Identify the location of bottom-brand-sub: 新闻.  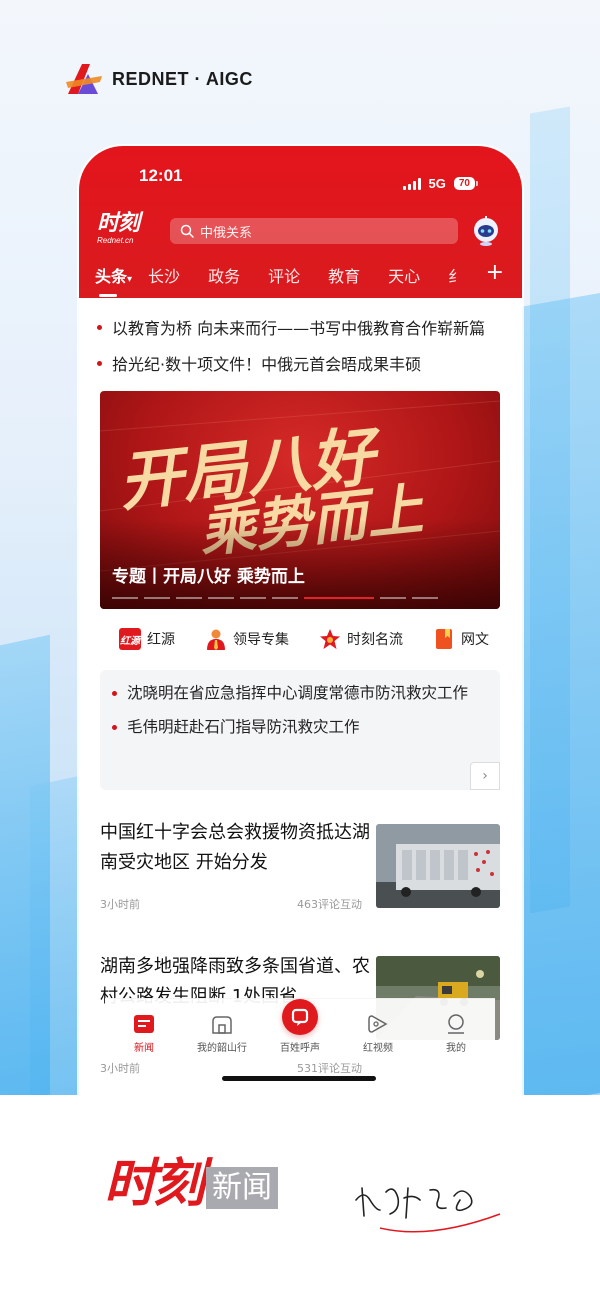
(242, 1188).